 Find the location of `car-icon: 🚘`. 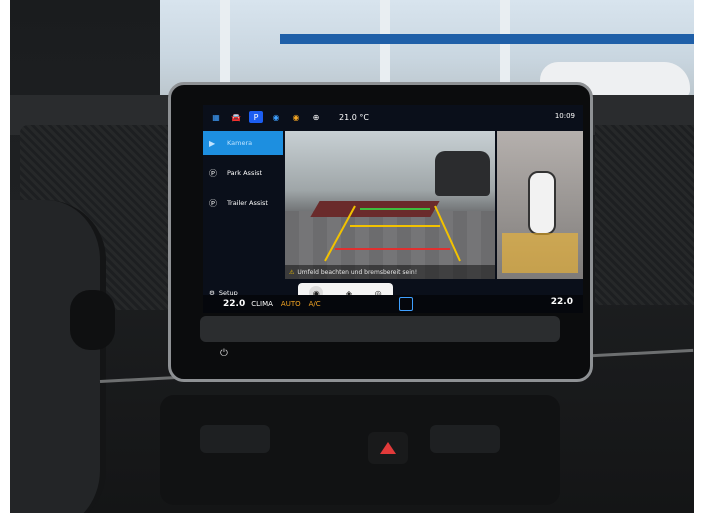

car-icon: 🚘 is located at coordinates (236, 117).